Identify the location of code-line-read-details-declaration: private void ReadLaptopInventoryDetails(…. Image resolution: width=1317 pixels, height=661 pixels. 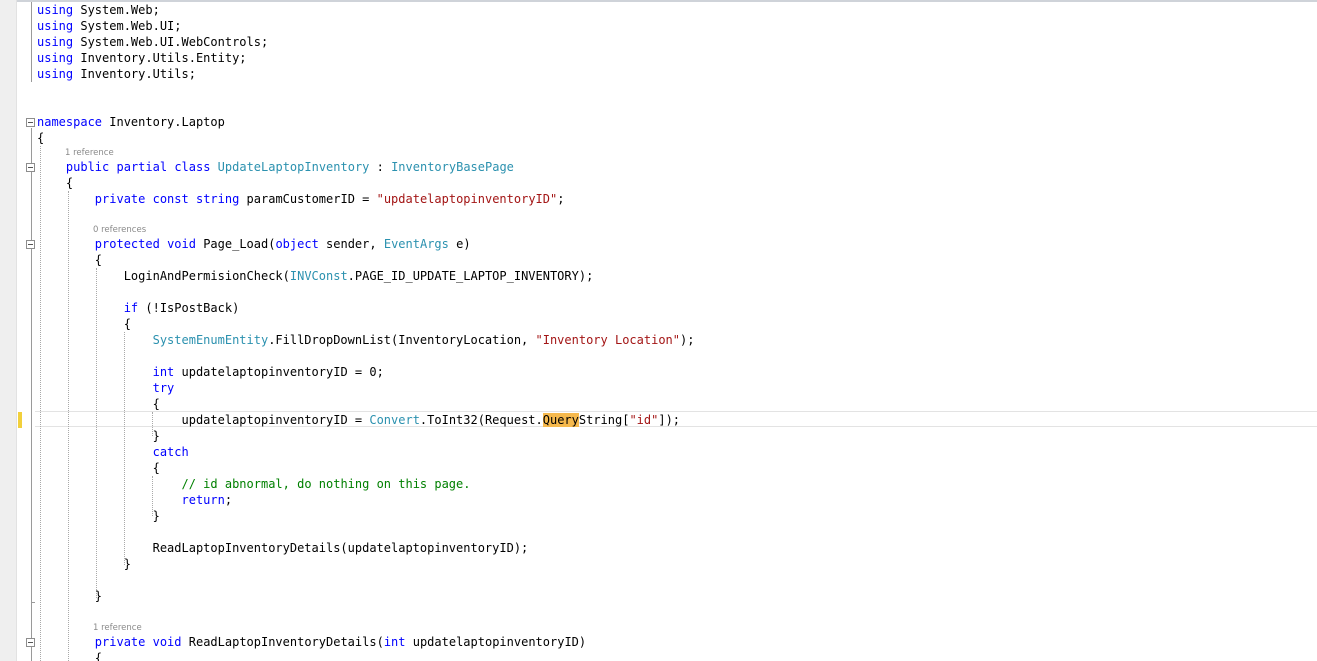
(311, 642).